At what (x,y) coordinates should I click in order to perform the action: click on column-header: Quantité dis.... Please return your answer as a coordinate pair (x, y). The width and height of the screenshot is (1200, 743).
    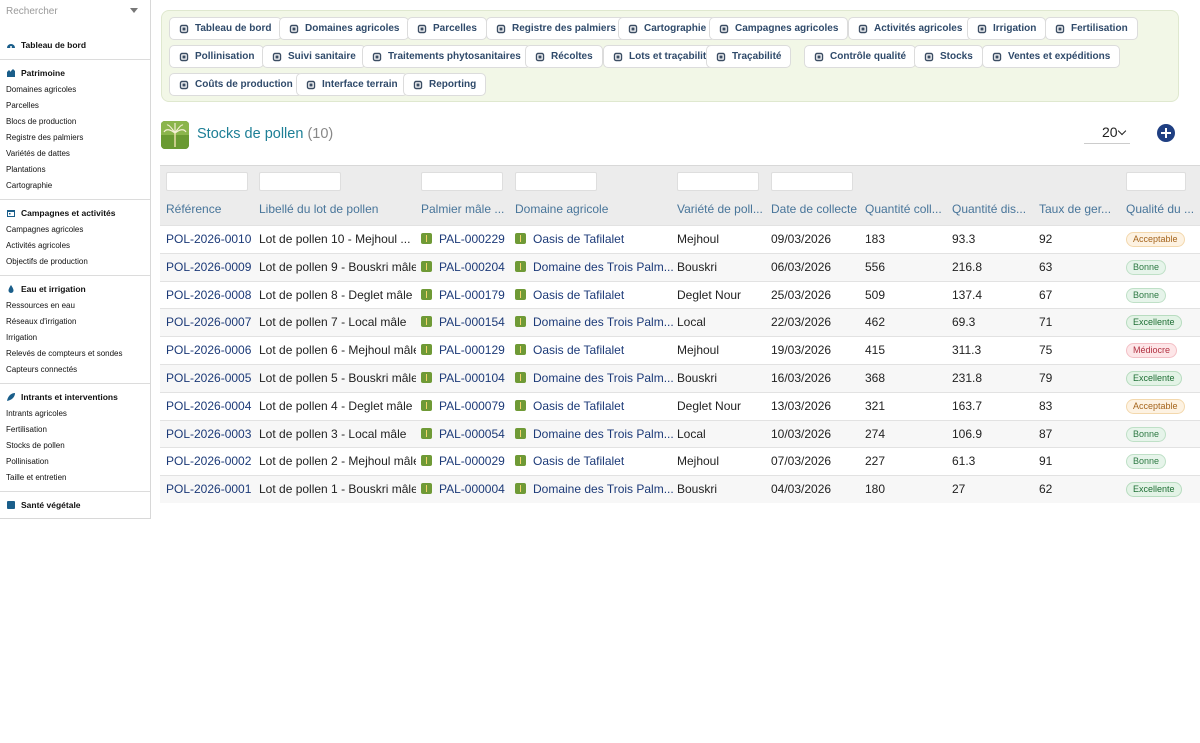
    Looking at the image, I should click on (993, 209).